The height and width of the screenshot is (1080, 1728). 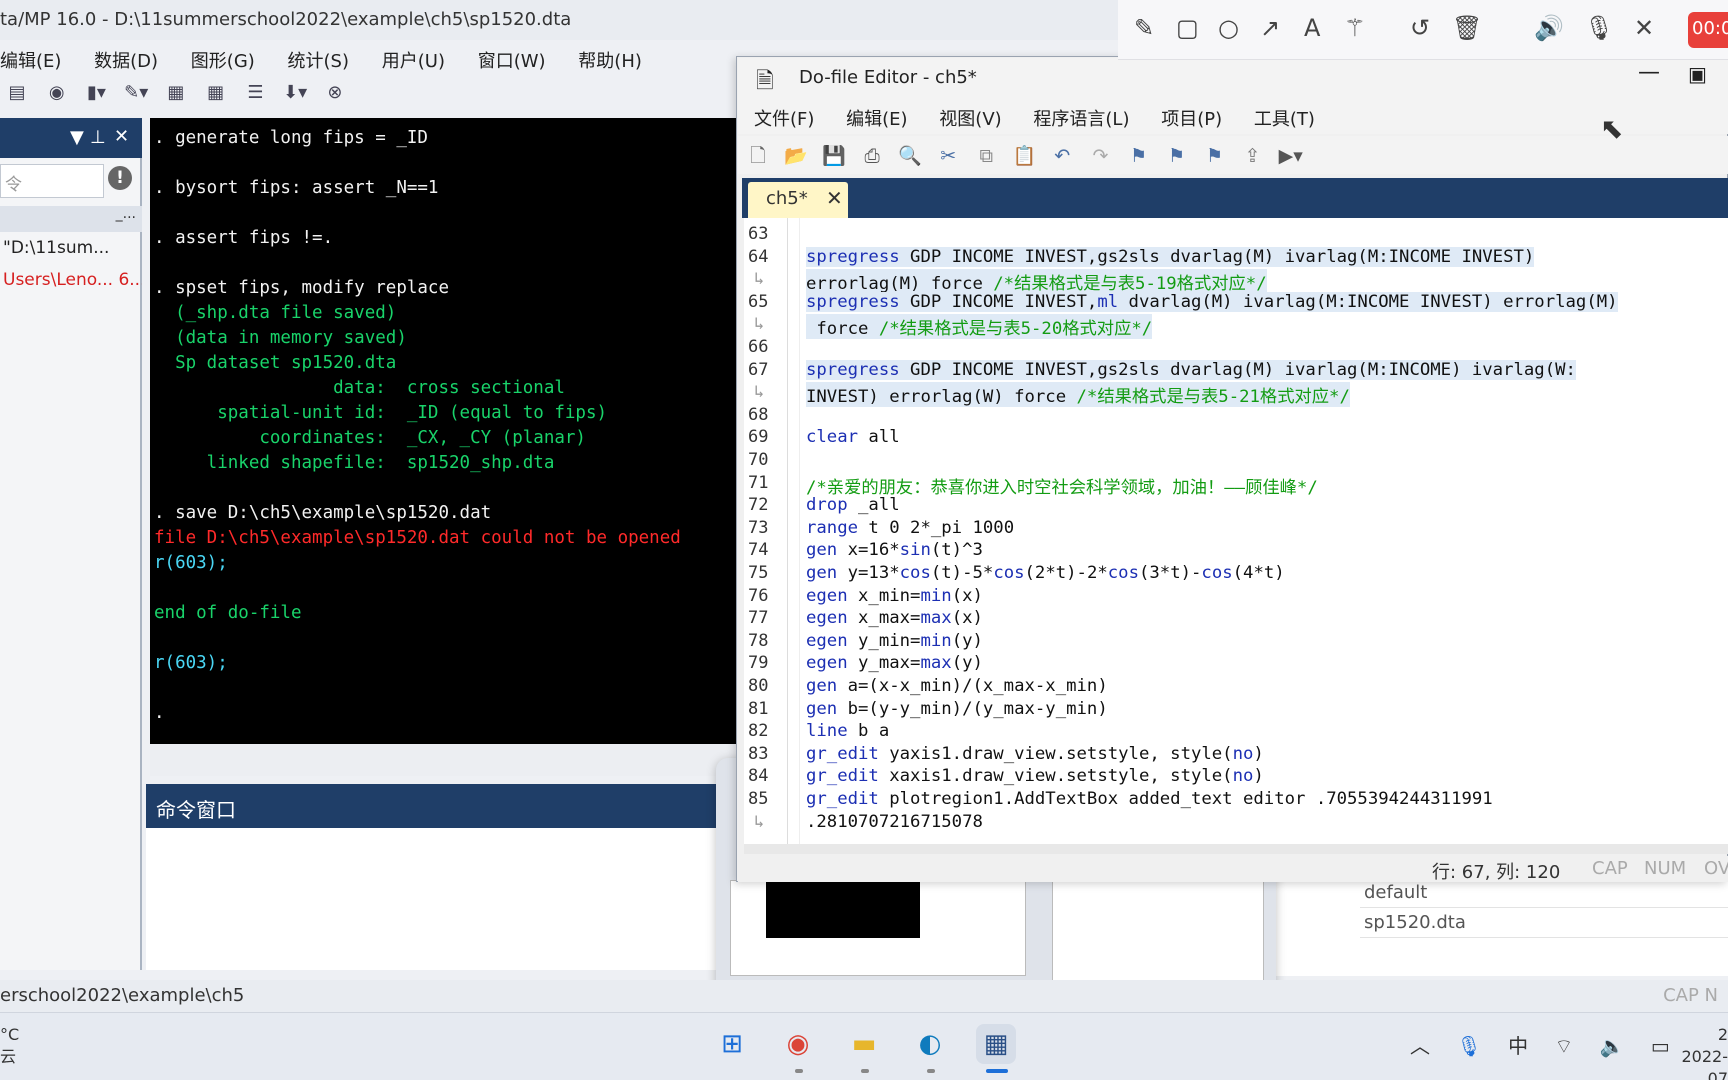 I want to click on graph-icon: ▮▾, so click(x=96, y=90).